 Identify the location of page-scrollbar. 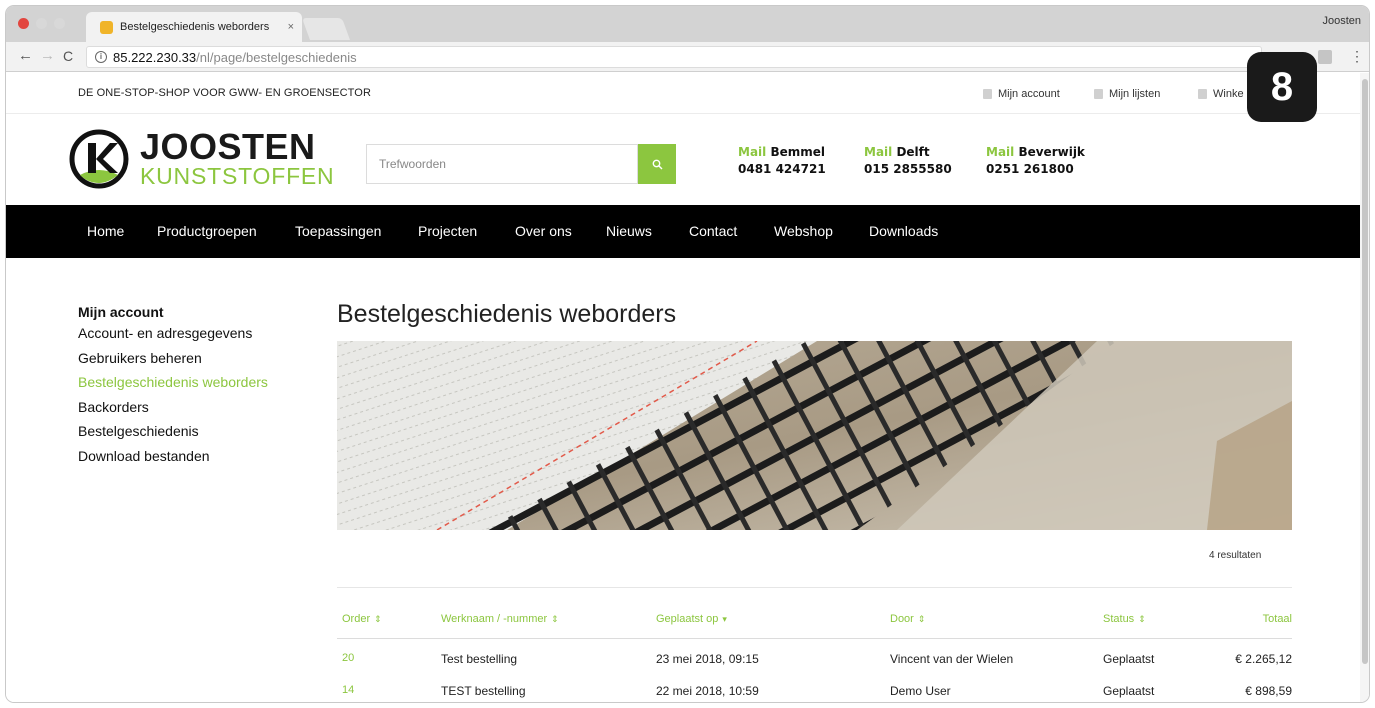
(1364, 387).